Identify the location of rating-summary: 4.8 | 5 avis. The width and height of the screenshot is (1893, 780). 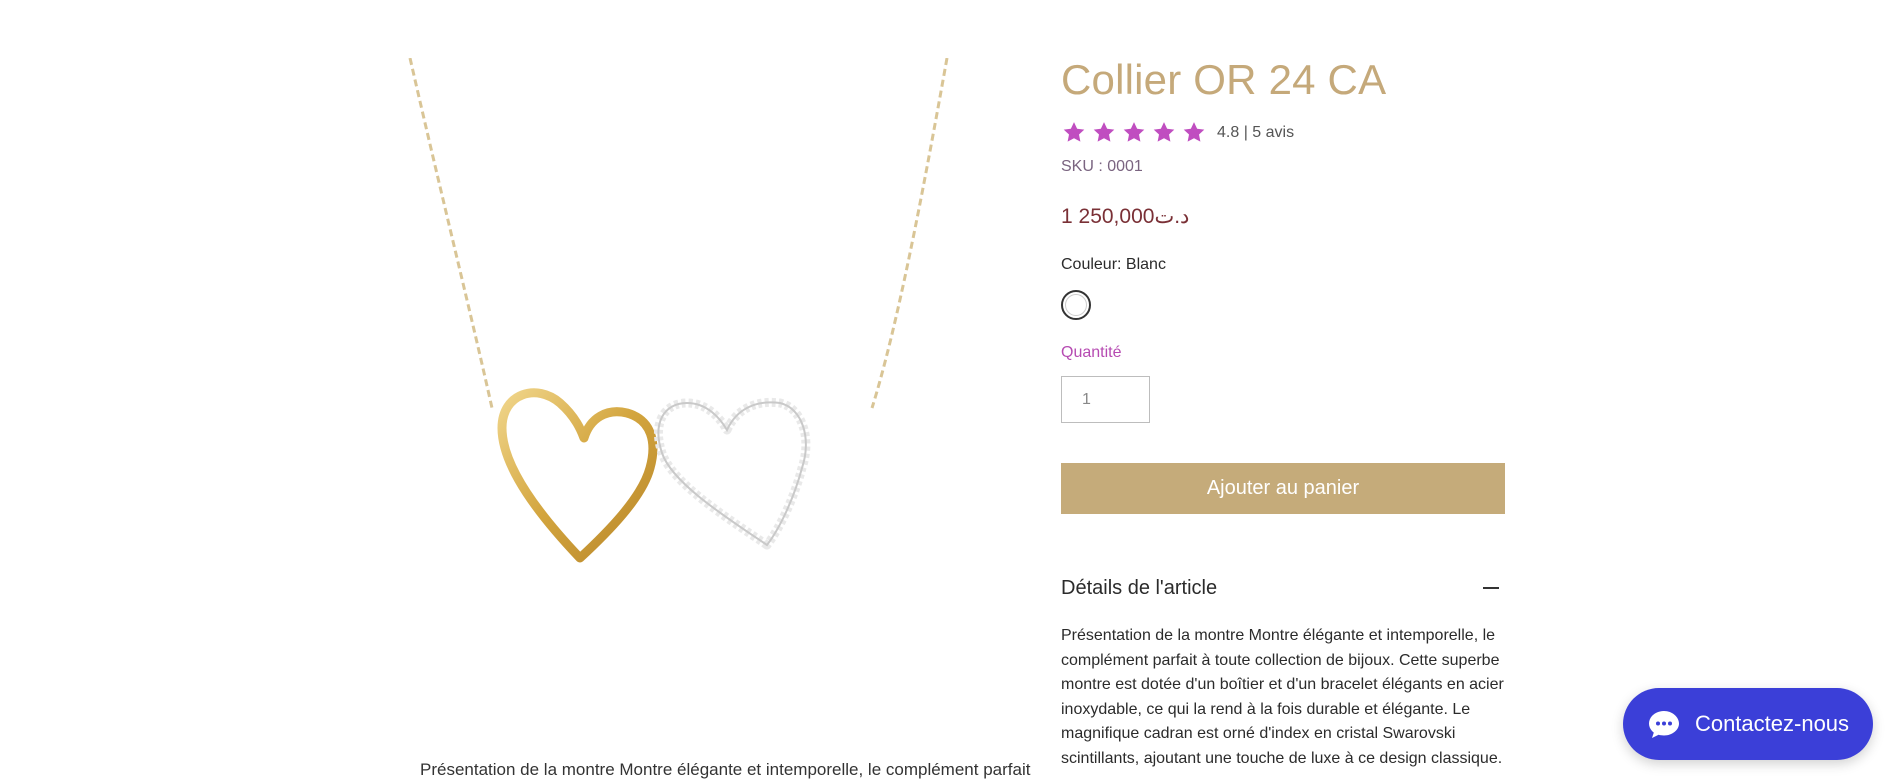
(1255, 133).